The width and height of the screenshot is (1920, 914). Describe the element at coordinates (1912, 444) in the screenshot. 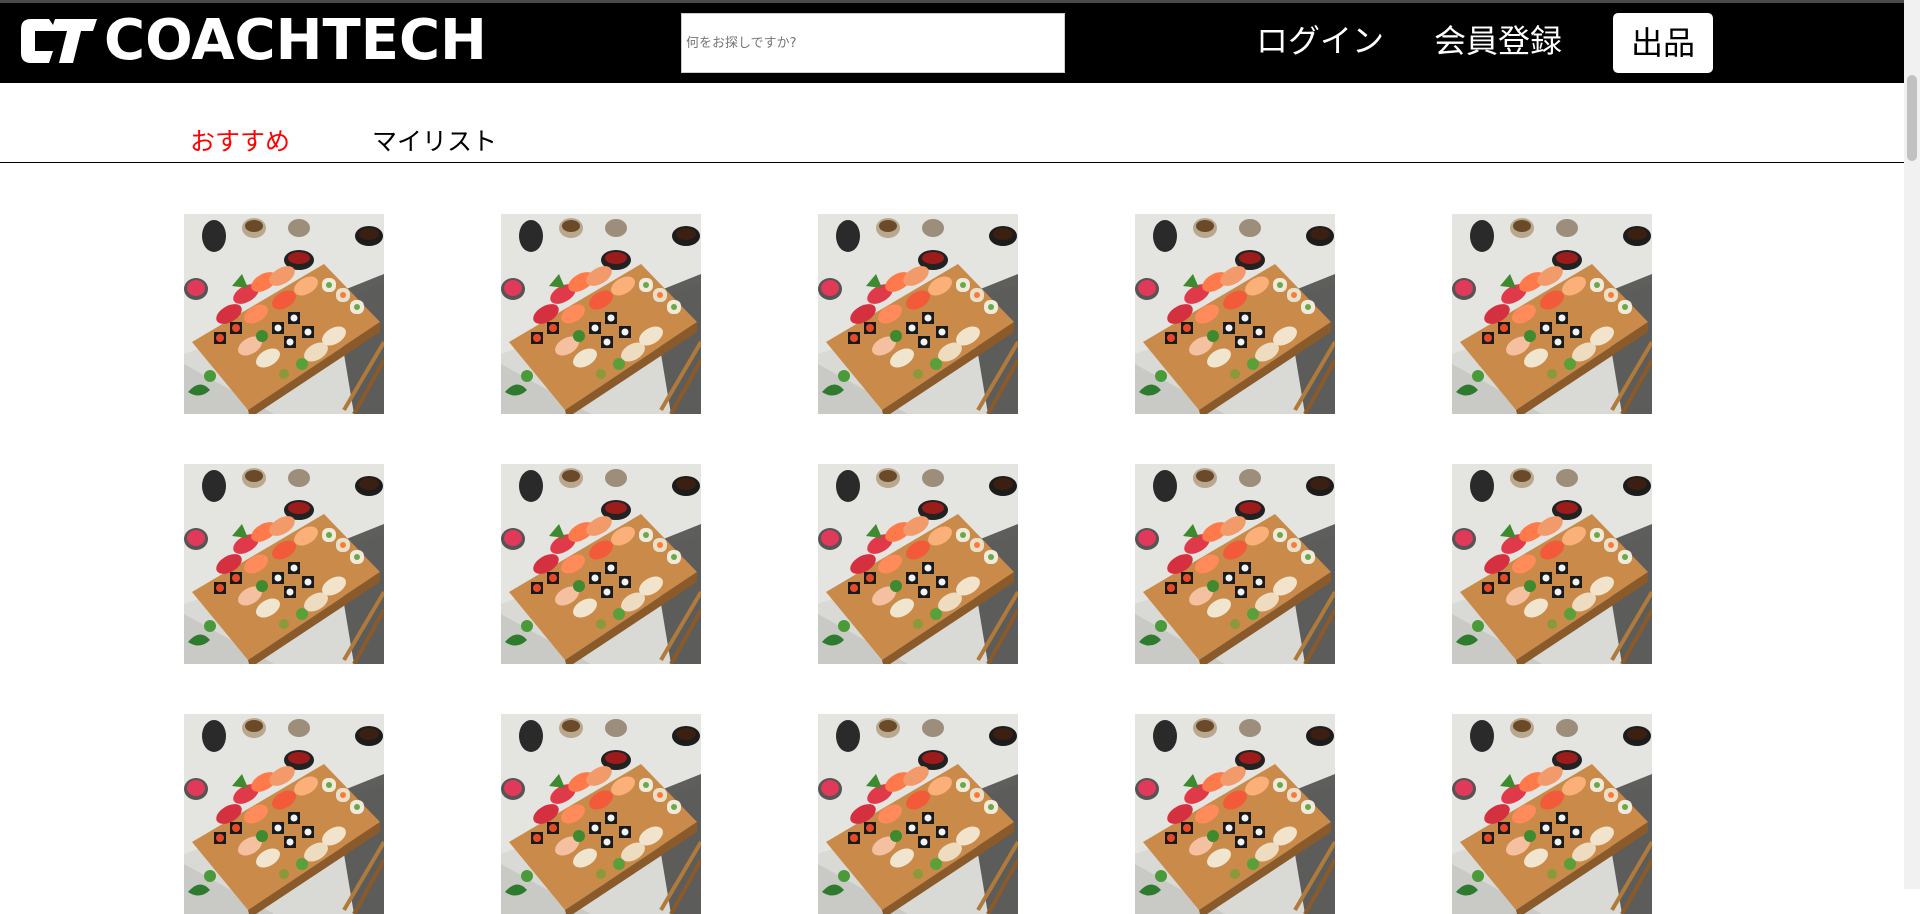

I see `vertical-scrollbar` at that location.